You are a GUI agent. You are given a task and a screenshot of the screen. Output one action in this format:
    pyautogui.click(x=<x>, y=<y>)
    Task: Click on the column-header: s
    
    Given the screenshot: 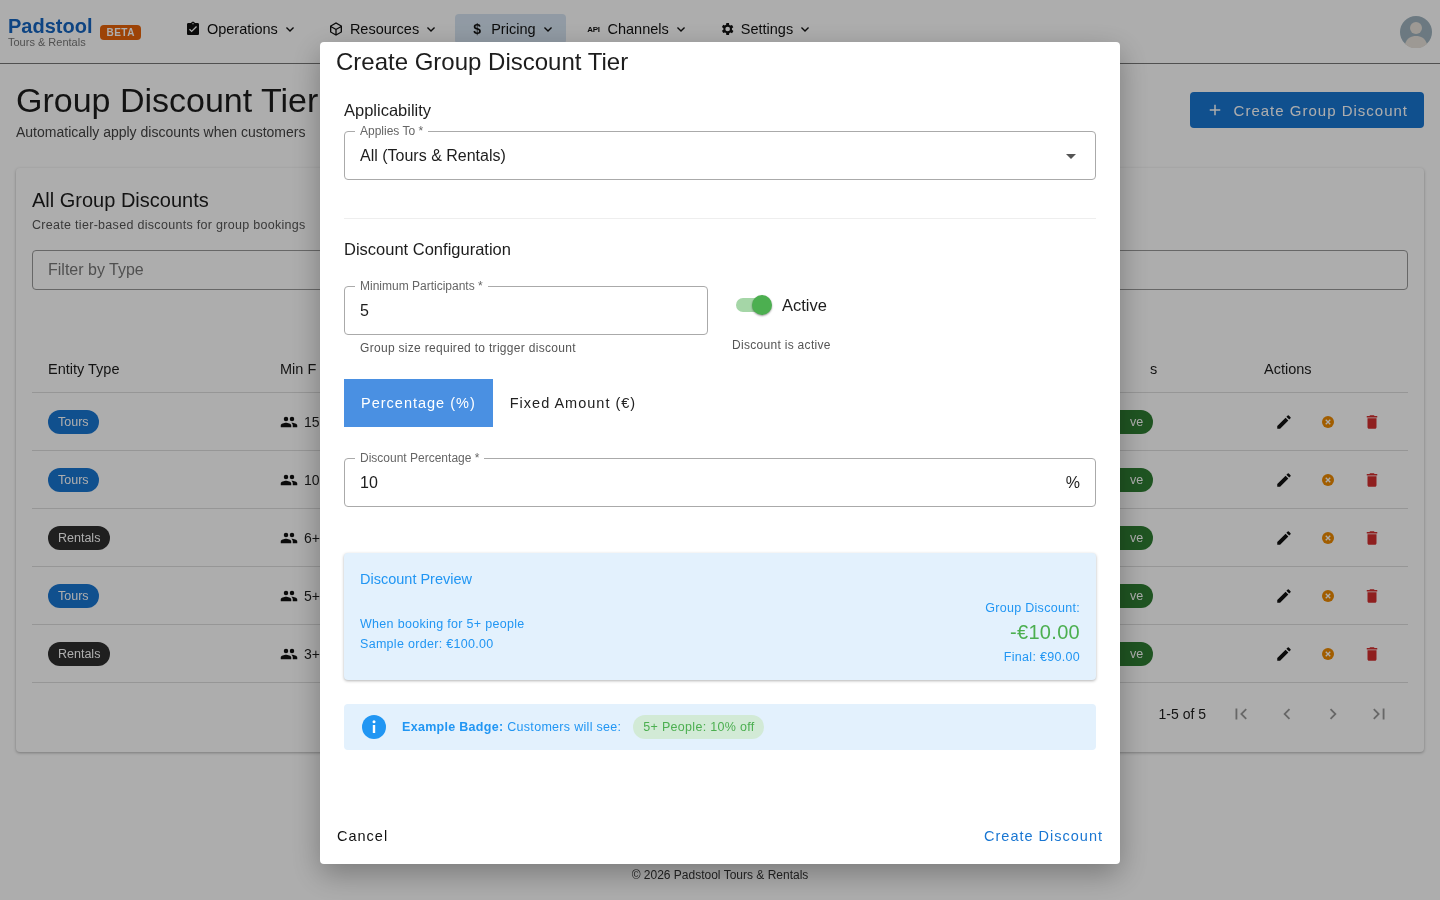 What is the action you would take?
    pyautogui.click(x=1154, y=369)
    